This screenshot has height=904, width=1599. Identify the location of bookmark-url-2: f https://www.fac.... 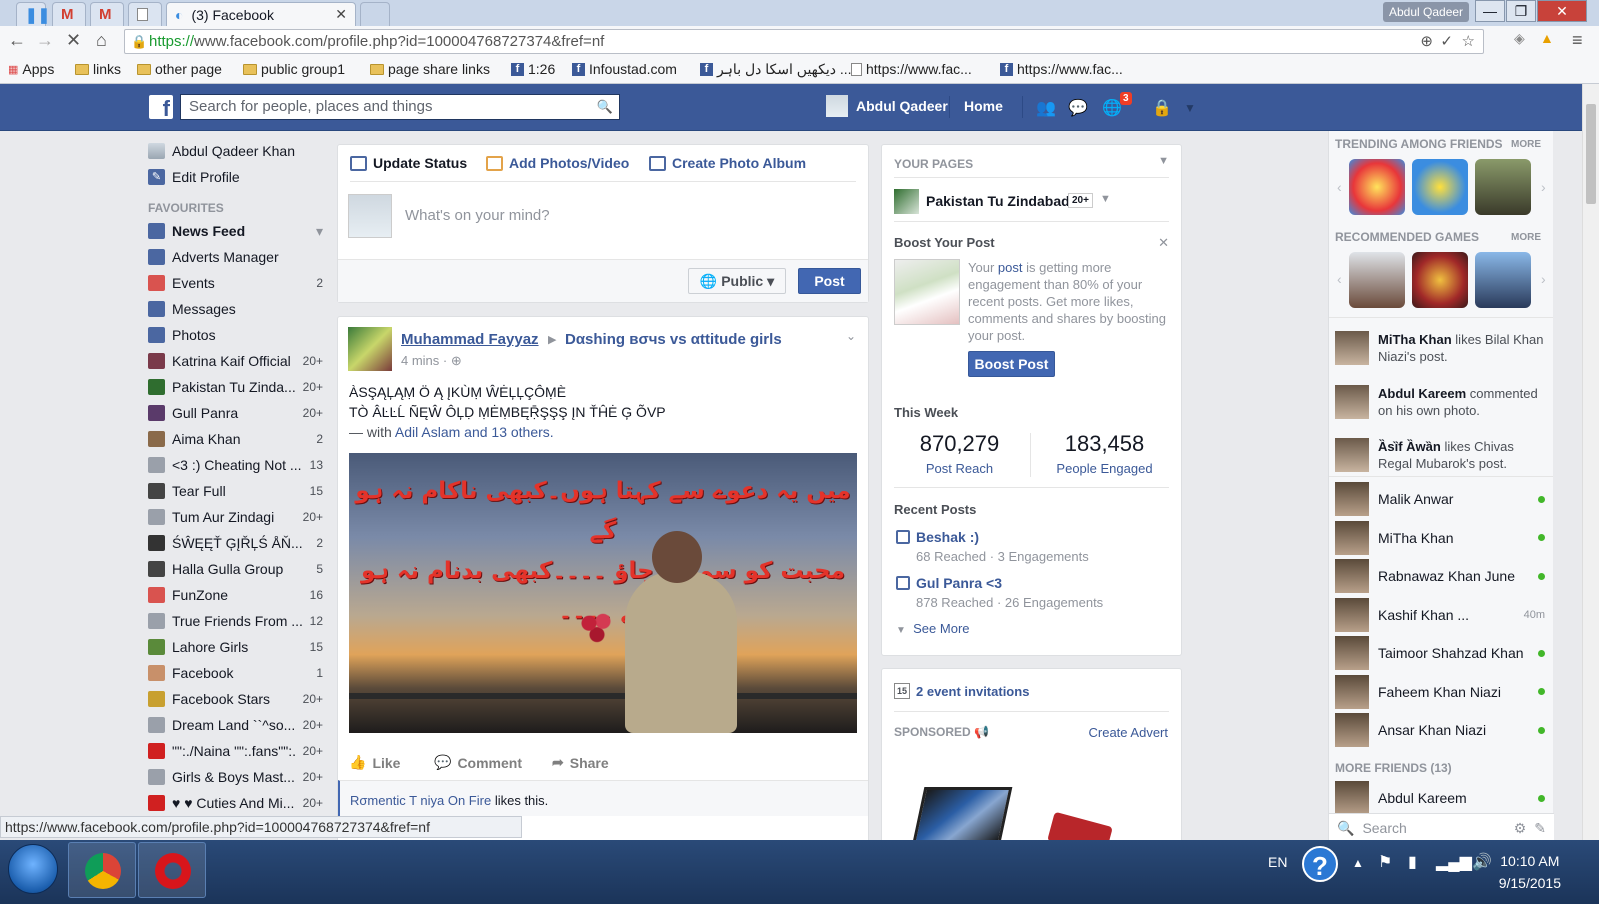
(1061, 69).